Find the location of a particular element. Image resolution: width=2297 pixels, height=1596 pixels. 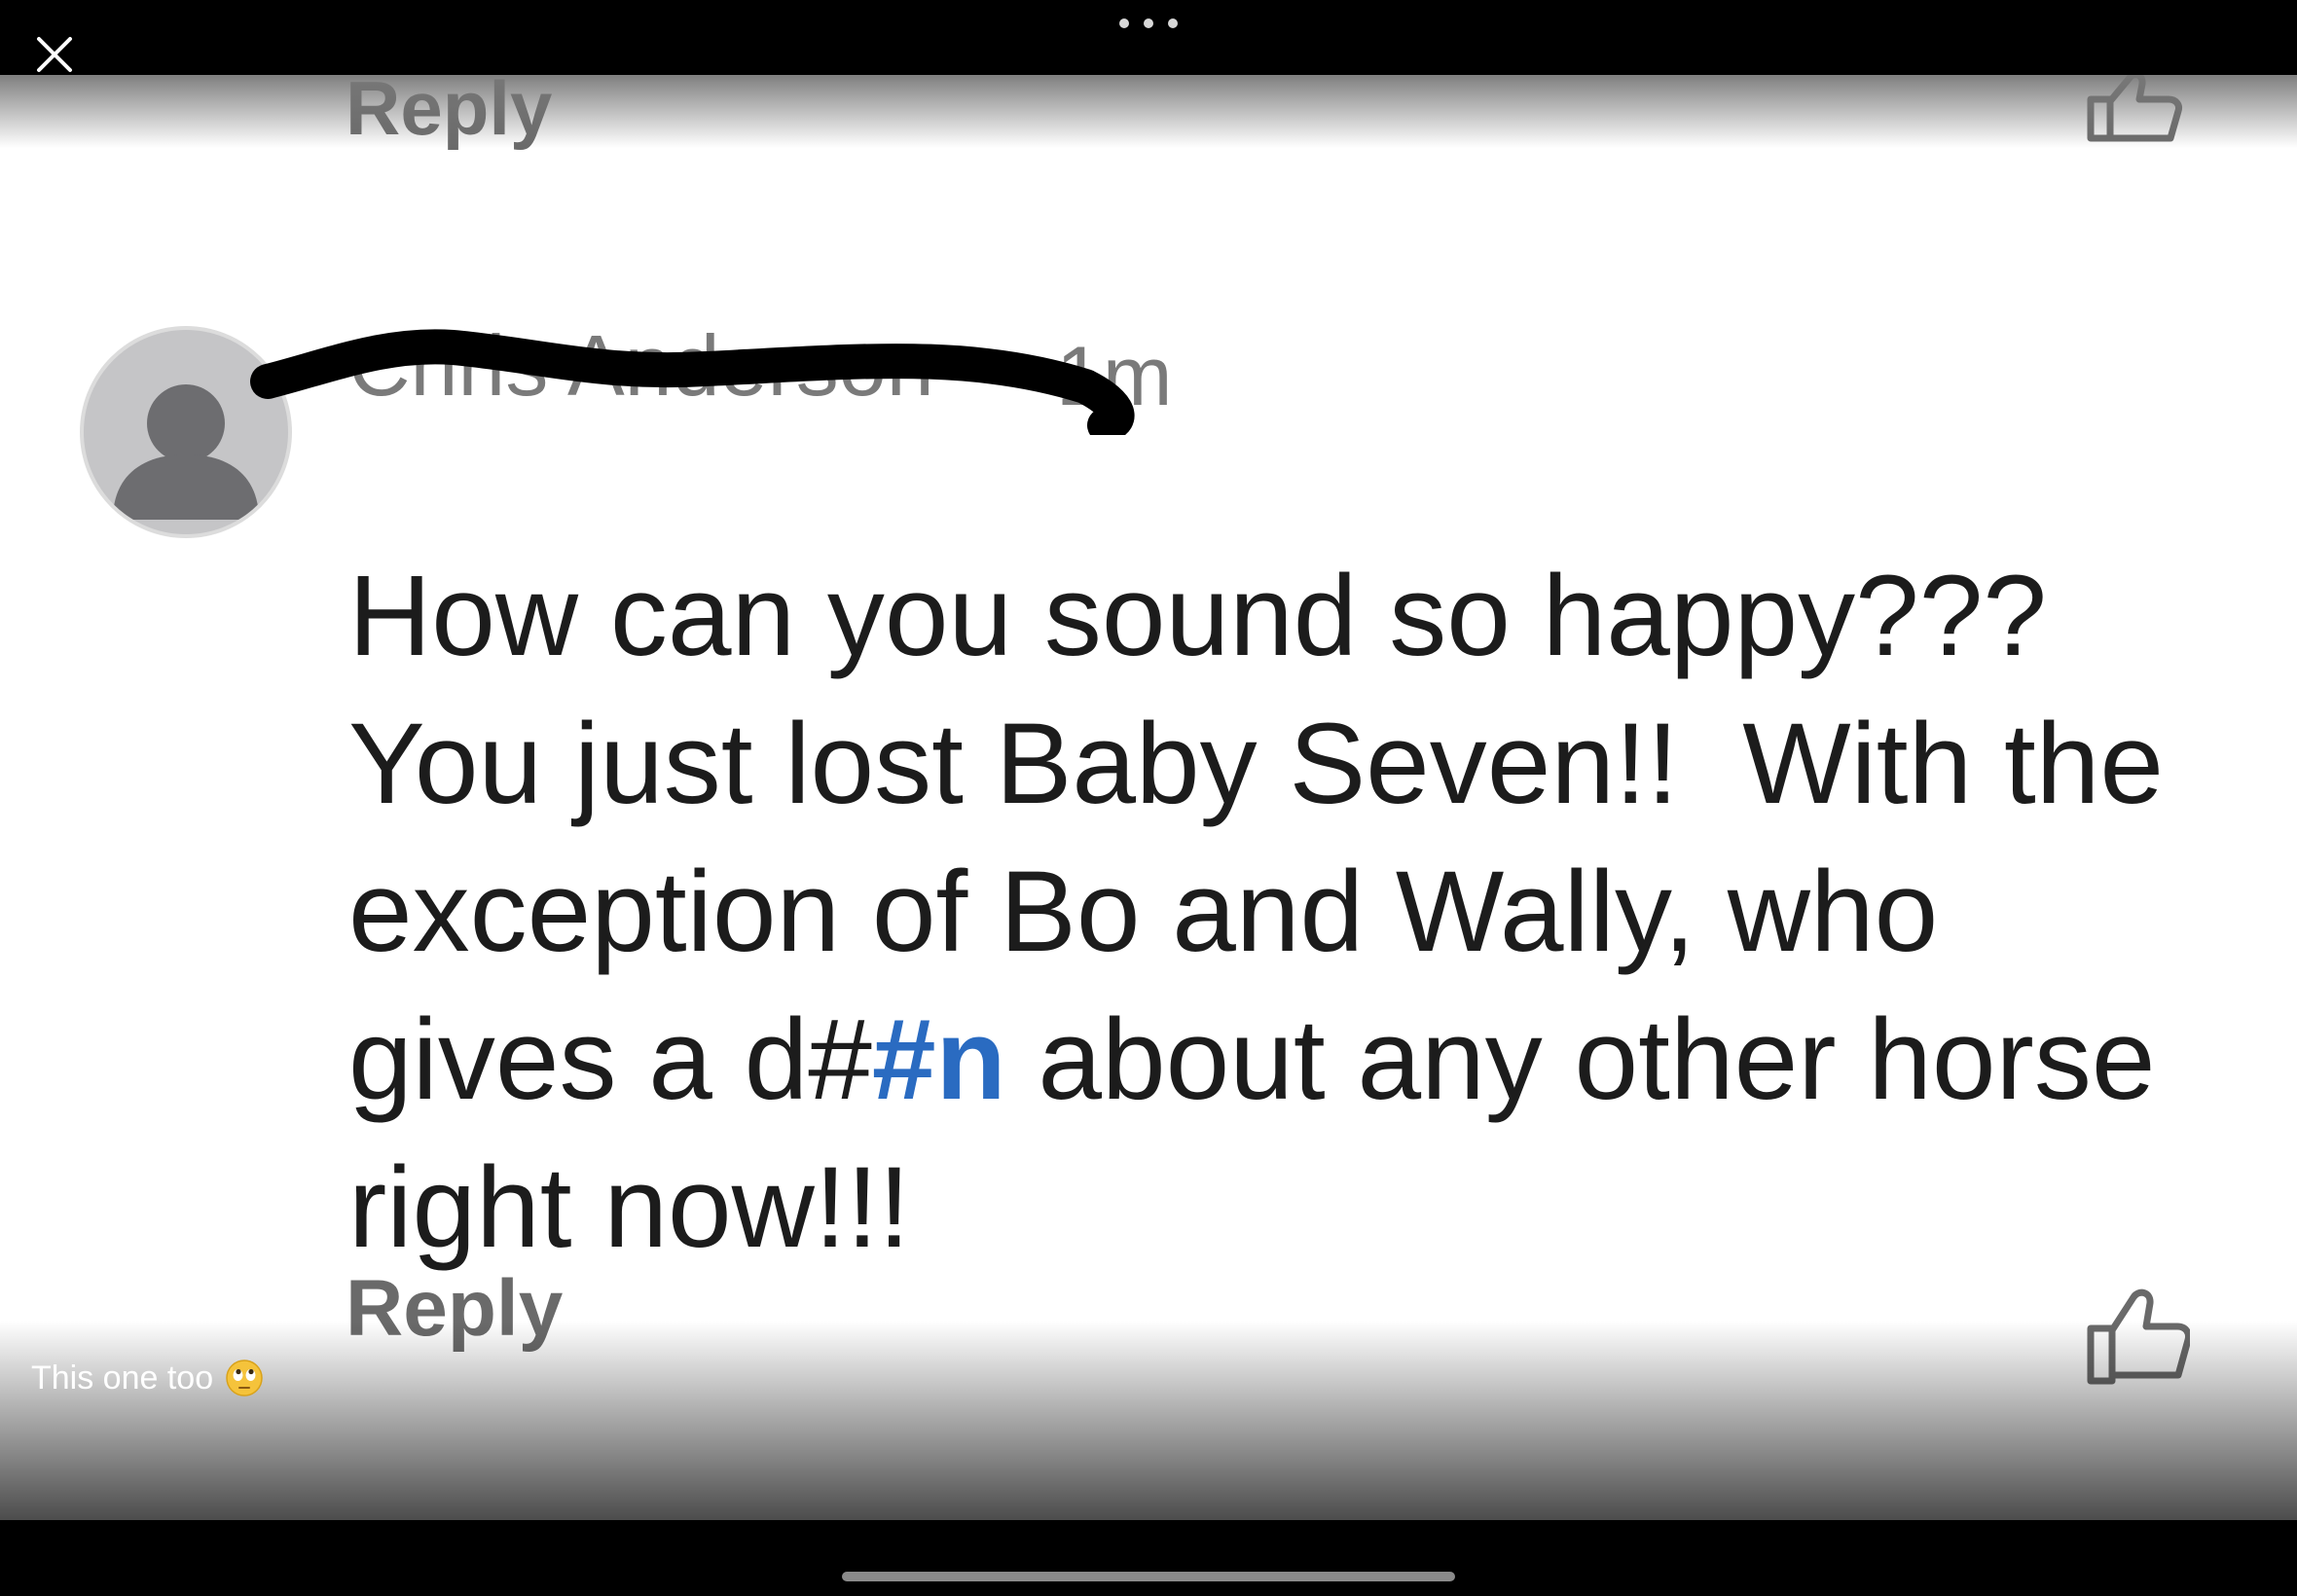

home-indicator is located at coordinates (1148, 1576).